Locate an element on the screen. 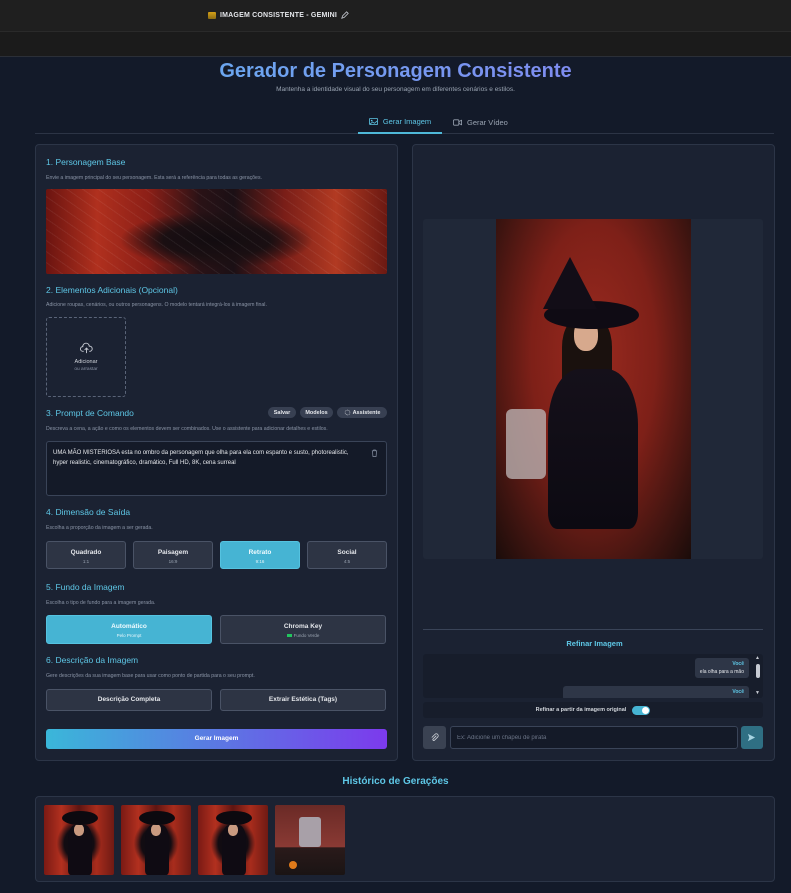 The image size is (791, 893). section-title: 5. Fundo da Imagem is located at coordinates (85, 587).